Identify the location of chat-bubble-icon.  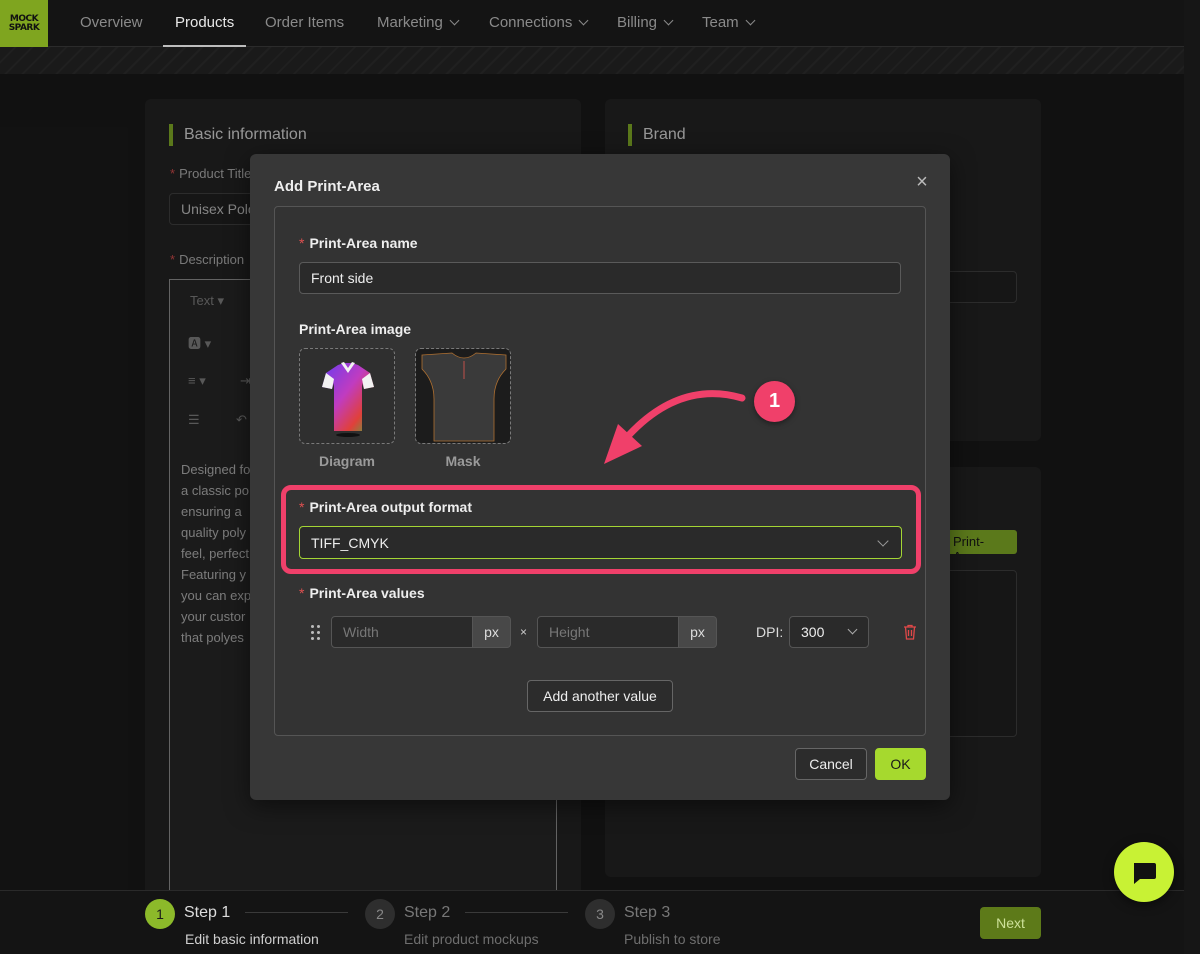
(1145, 873).